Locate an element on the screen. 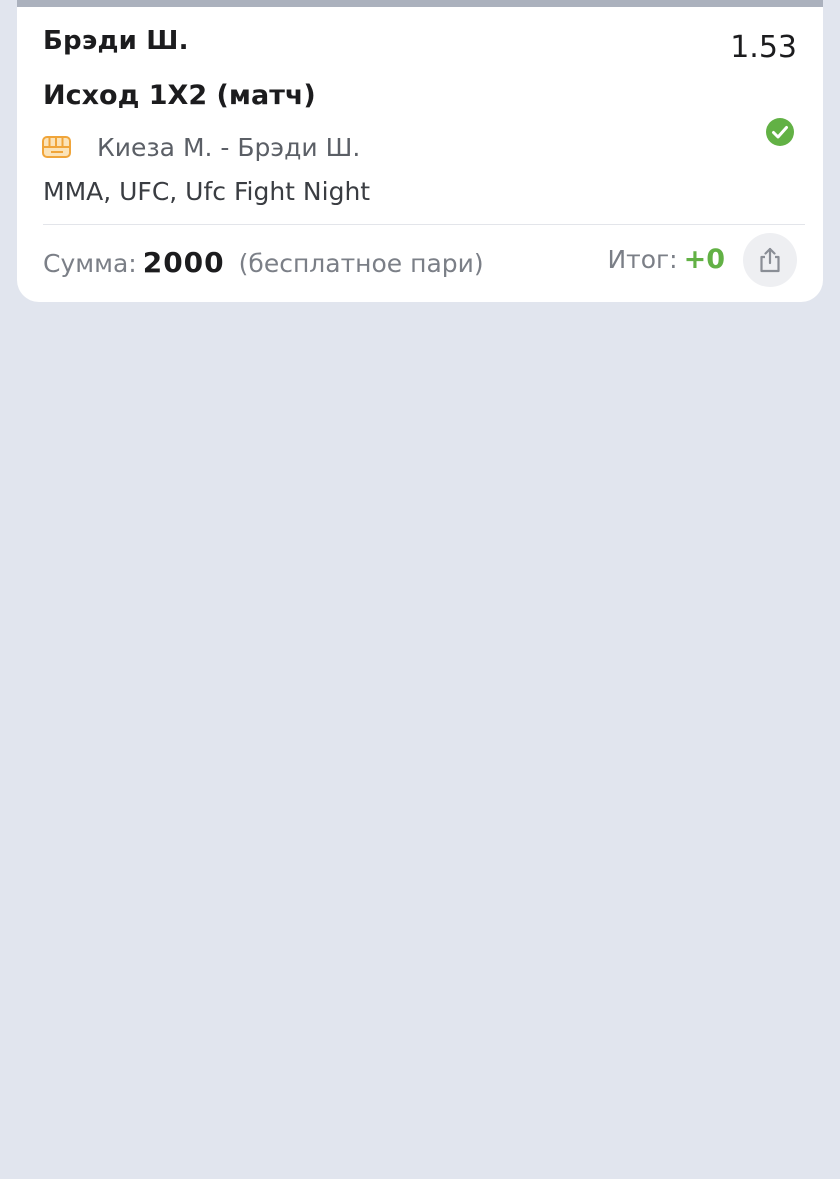 The height and width of the screenshot is (1179, 840). card-top-strip is located at coordinates (420, 3).